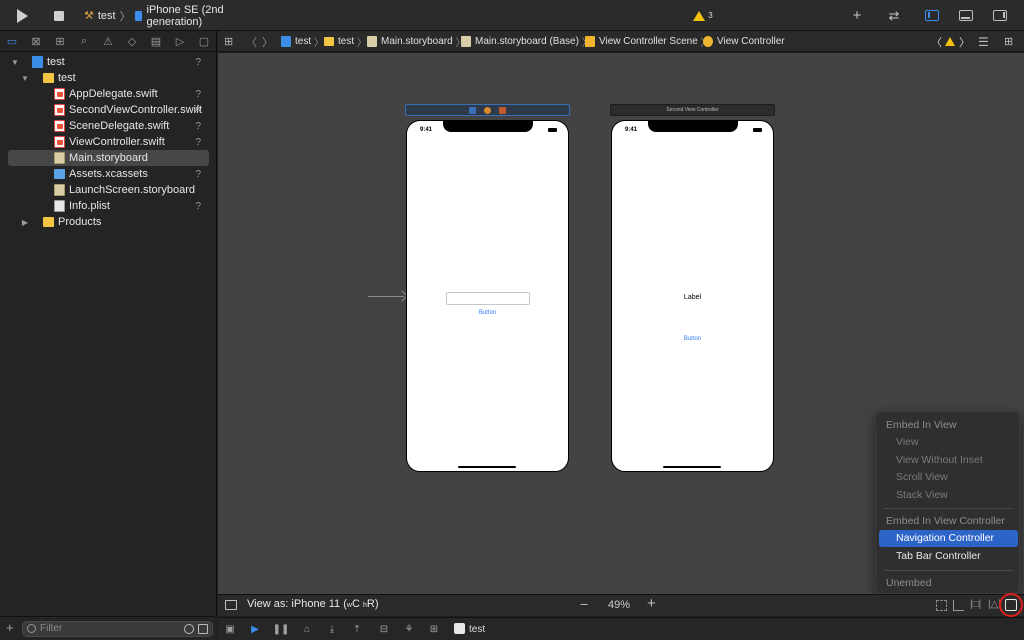 The height and width of the screenshot is (640, 1024). What do you see at coordinates (108, 142) in the screenshot?
I see `tree-row-file: ViewController.swift ?` at bounding box center [108, 142].